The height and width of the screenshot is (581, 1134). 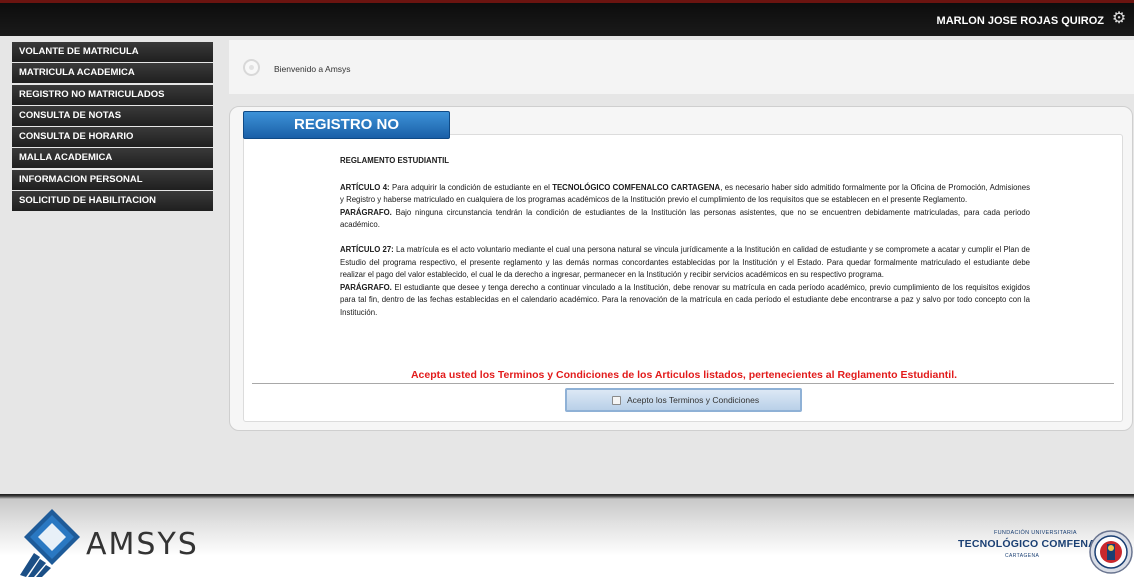 What do you see at coordinates (112, 94) in the screenshot?
I see `sidebar-item-registro-no-matriculados: REGISTRO NO MATRICULADOS` at bounding box center [112, 94].